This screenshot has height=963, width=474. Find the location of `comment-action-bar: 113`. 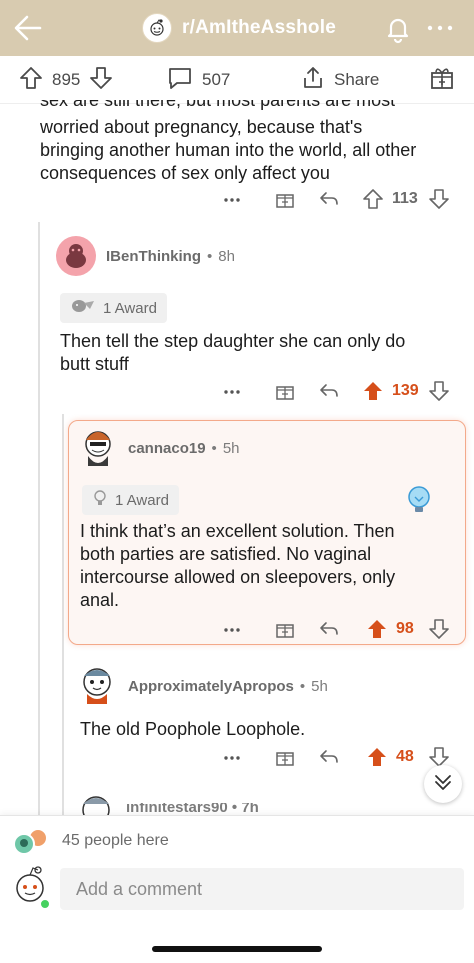

comment-action-bar: 113 is located at coordinates (342, 200).